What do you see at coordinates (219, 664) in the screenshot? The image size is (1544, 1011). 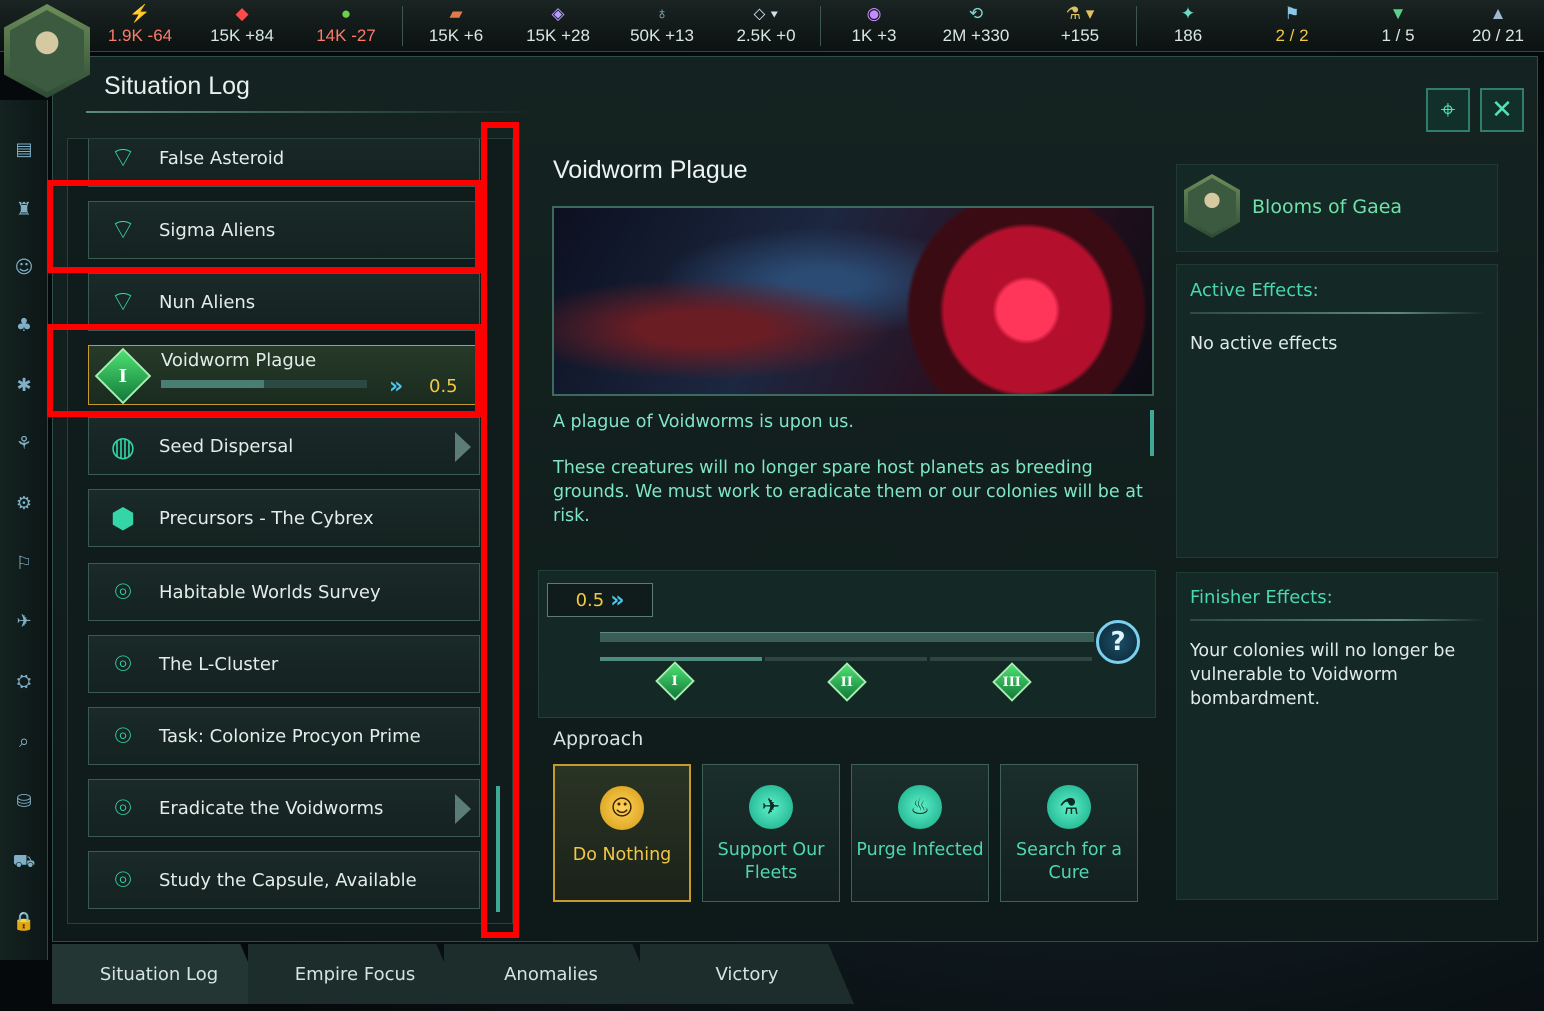 I see `list-item-label: The L-Cluster` at bounding box center [219, 664].